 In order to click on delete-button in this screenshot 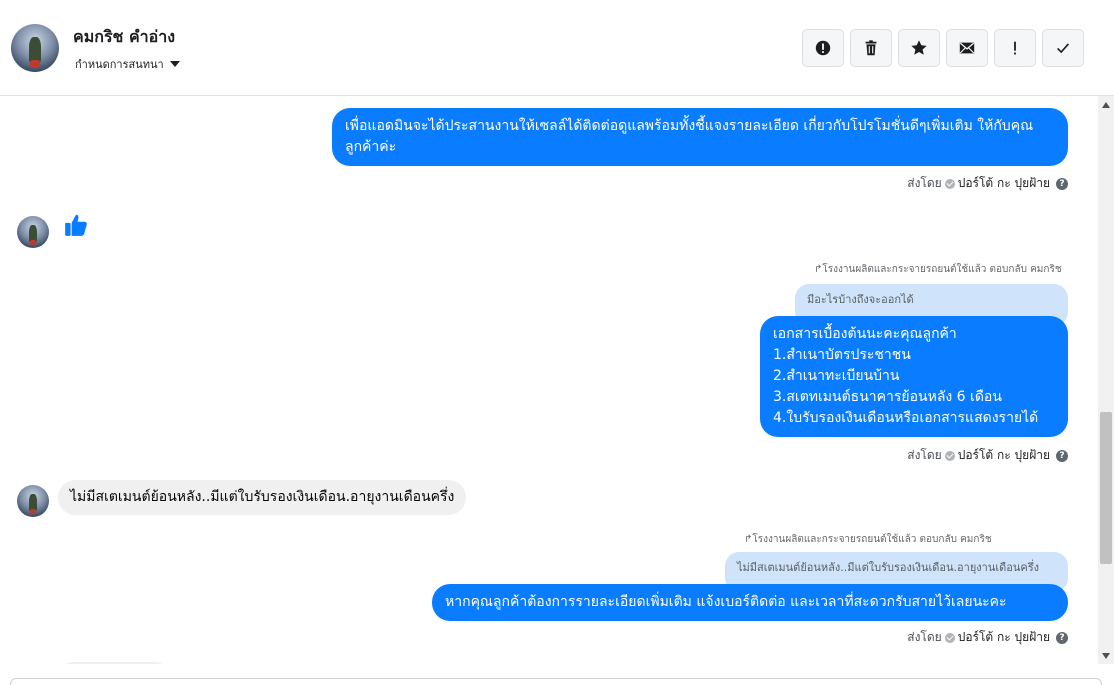, I will do `click(871, 48)`.